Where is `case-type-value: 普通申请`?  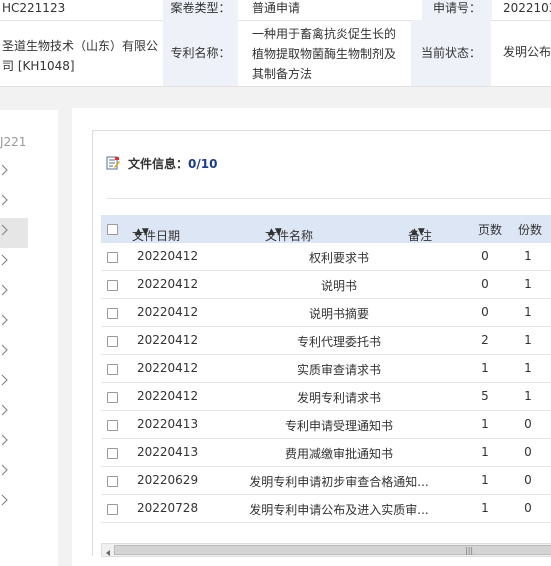
case-type-value: 普通申请 is located at coordinates (276, 8).